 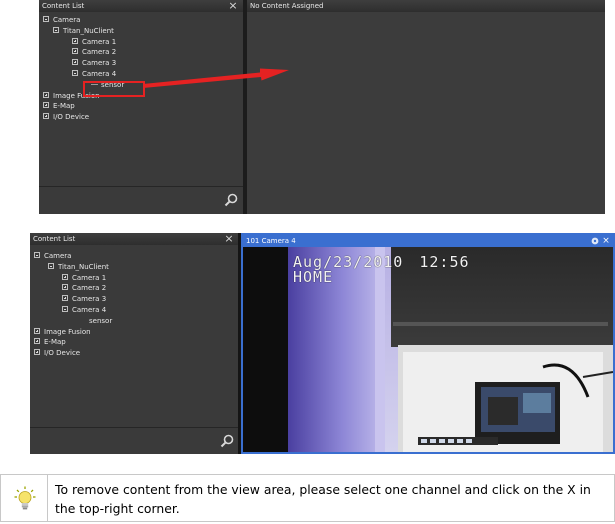 What do you see at coordinates (271, 241) in the screenshot?
I see `camera-view-title: 101 Camera 4` at bounding box center [271, 241].